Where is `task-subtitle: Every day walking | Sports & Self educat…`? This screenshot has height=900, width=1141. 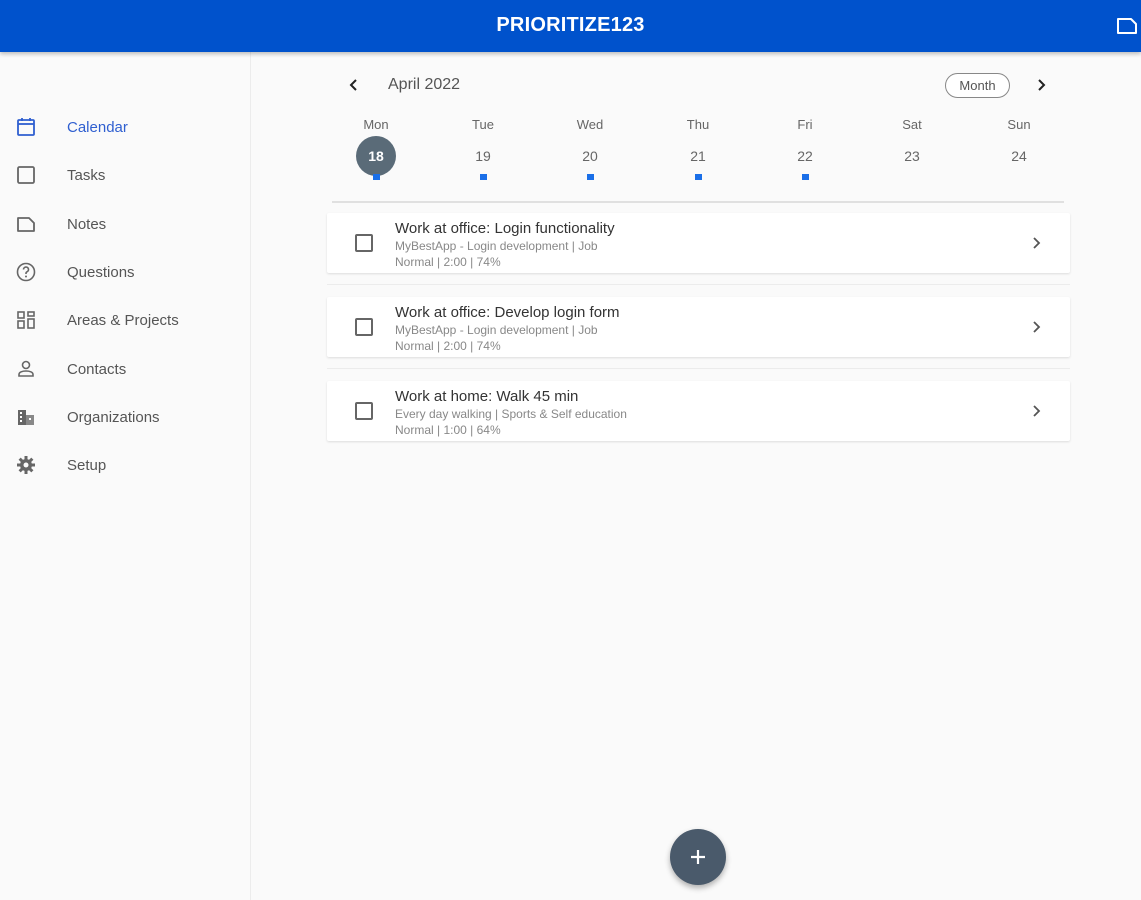 task-subtitle: Every day walking | Sports & Self educat… is located at coordinates (511, 414).